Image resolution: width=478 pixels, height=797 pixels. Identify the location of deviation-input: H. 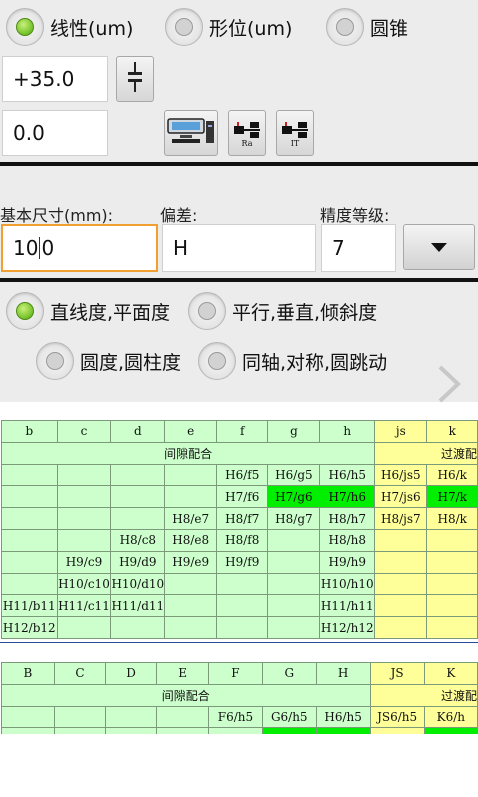
(239, 248).